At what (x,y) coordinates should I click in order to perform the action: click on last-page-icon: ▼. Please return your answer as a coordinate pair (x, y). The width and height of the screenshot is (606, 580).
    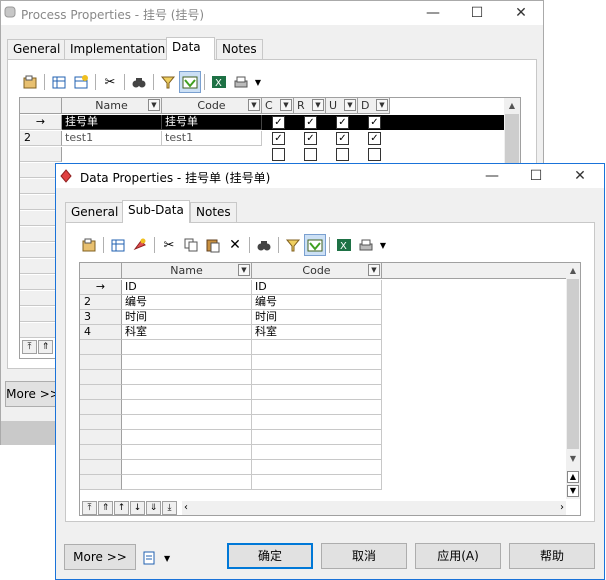
    Looking at the image, I should click on (573, 491).